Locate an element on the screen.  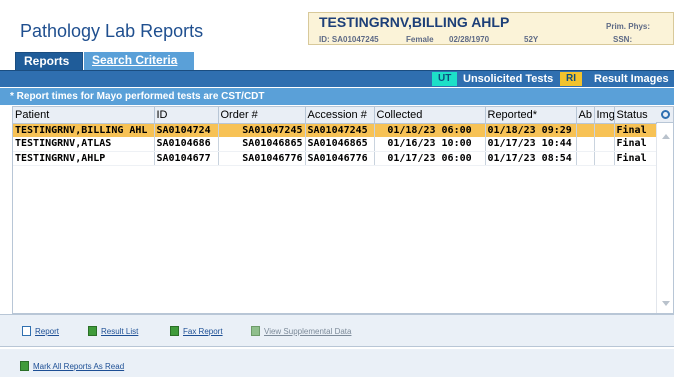
report-link: Report is located at coordinates (40, 331).